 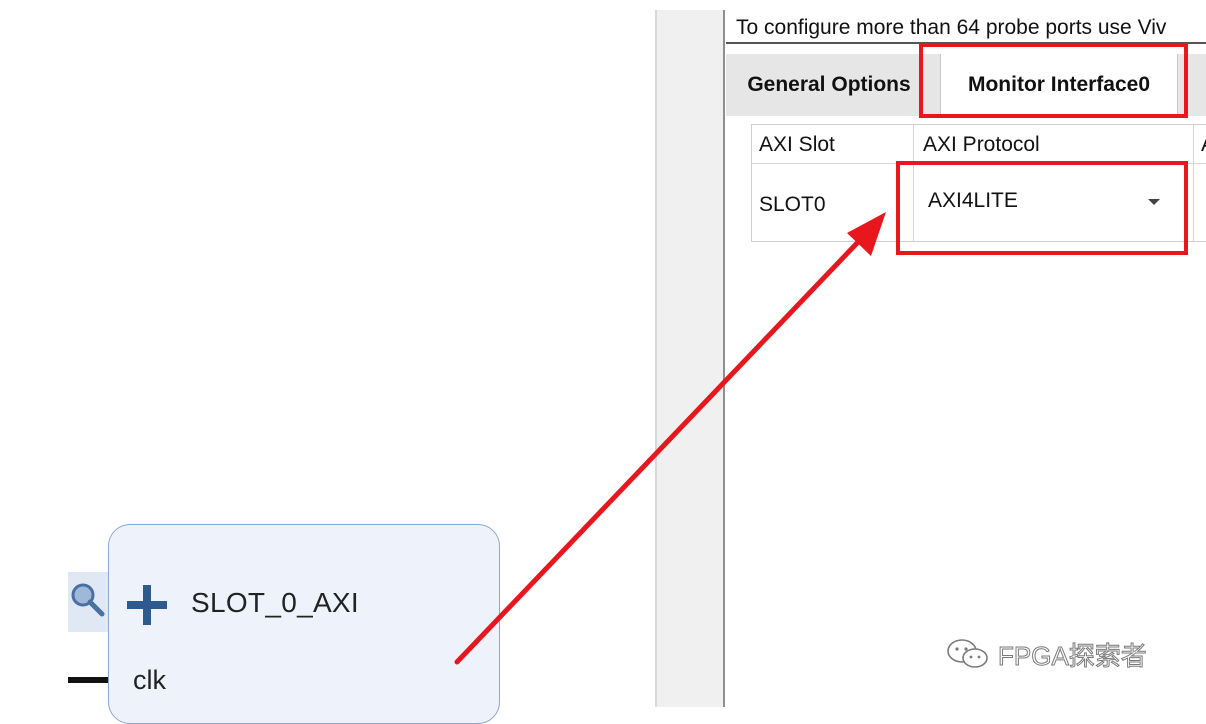 I want to click on slot-table: AXI Slot AXI Protocol A SLOT0 AXI4LITE, so click(x=978, y=183).